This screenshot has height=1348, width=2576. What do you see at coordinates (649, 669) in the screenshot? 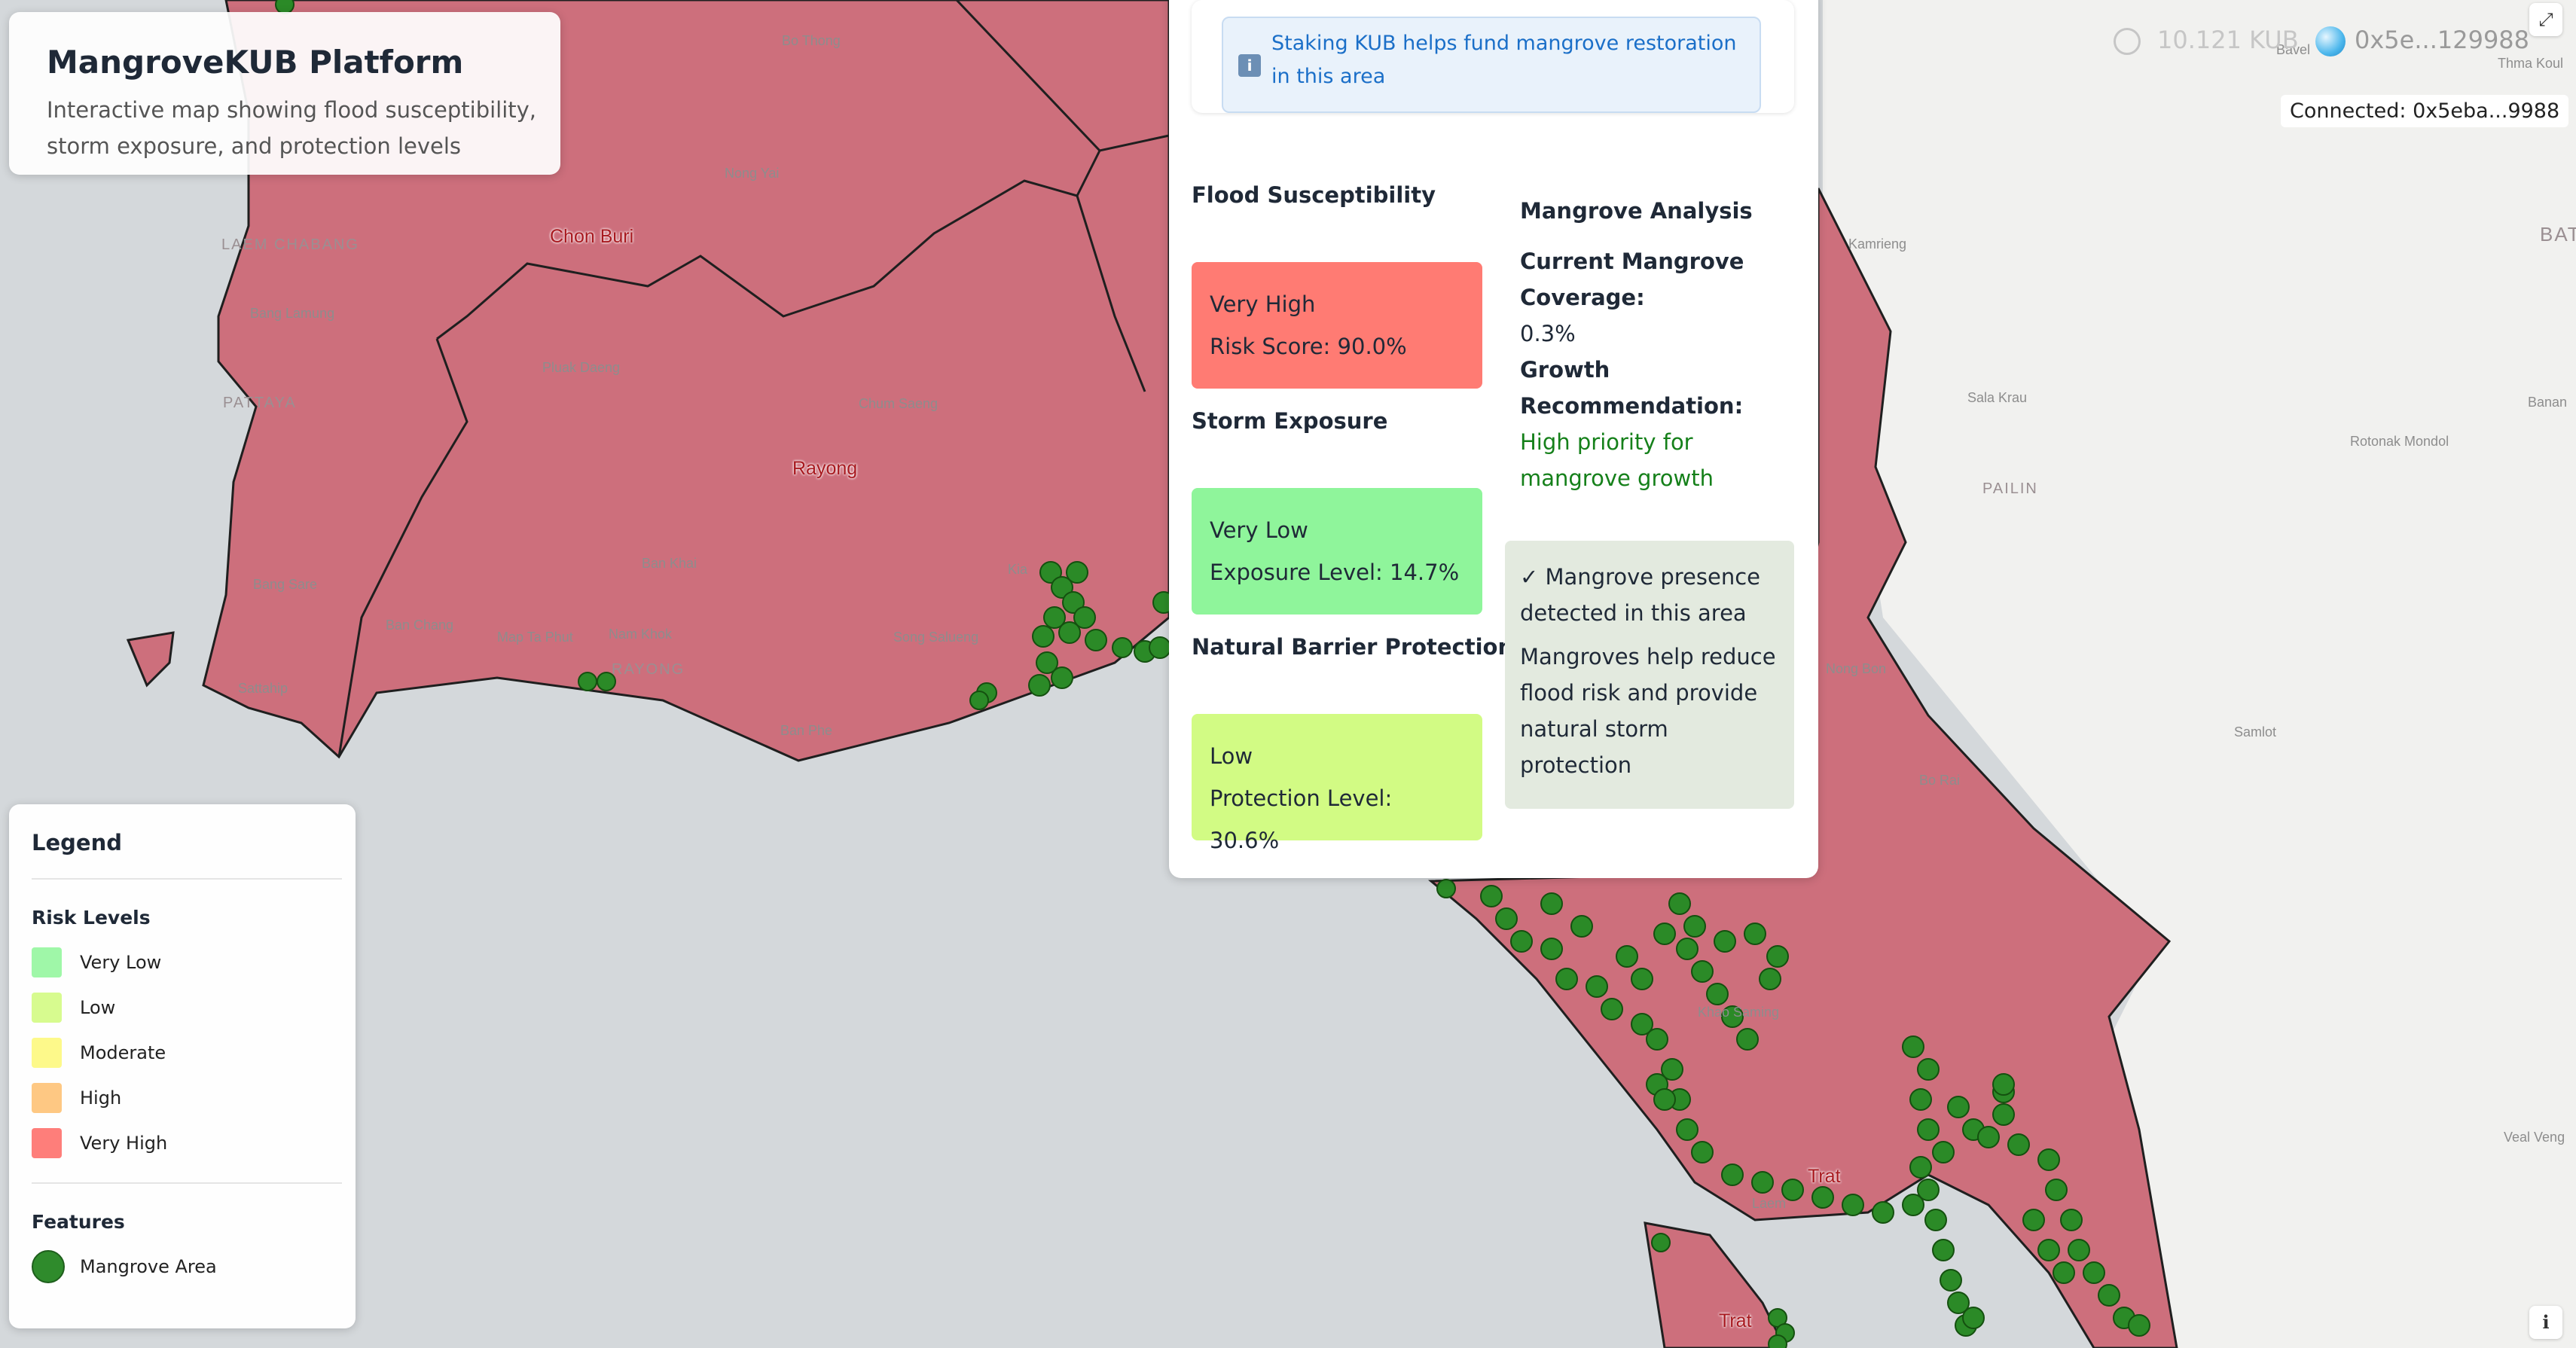
I see `map-place-label: RAYONG` at bounding box center [649, 669].